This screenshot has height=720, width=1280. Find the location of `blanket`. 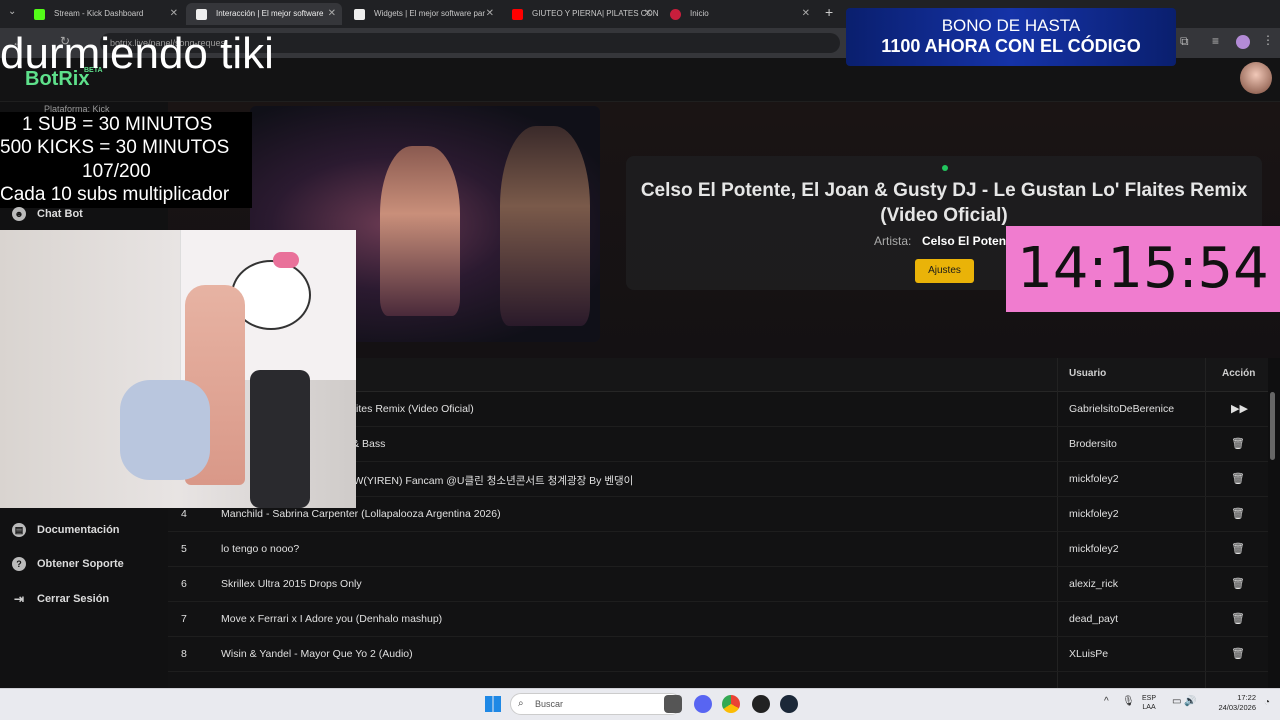

blanket is located at coordinates (165, 430).